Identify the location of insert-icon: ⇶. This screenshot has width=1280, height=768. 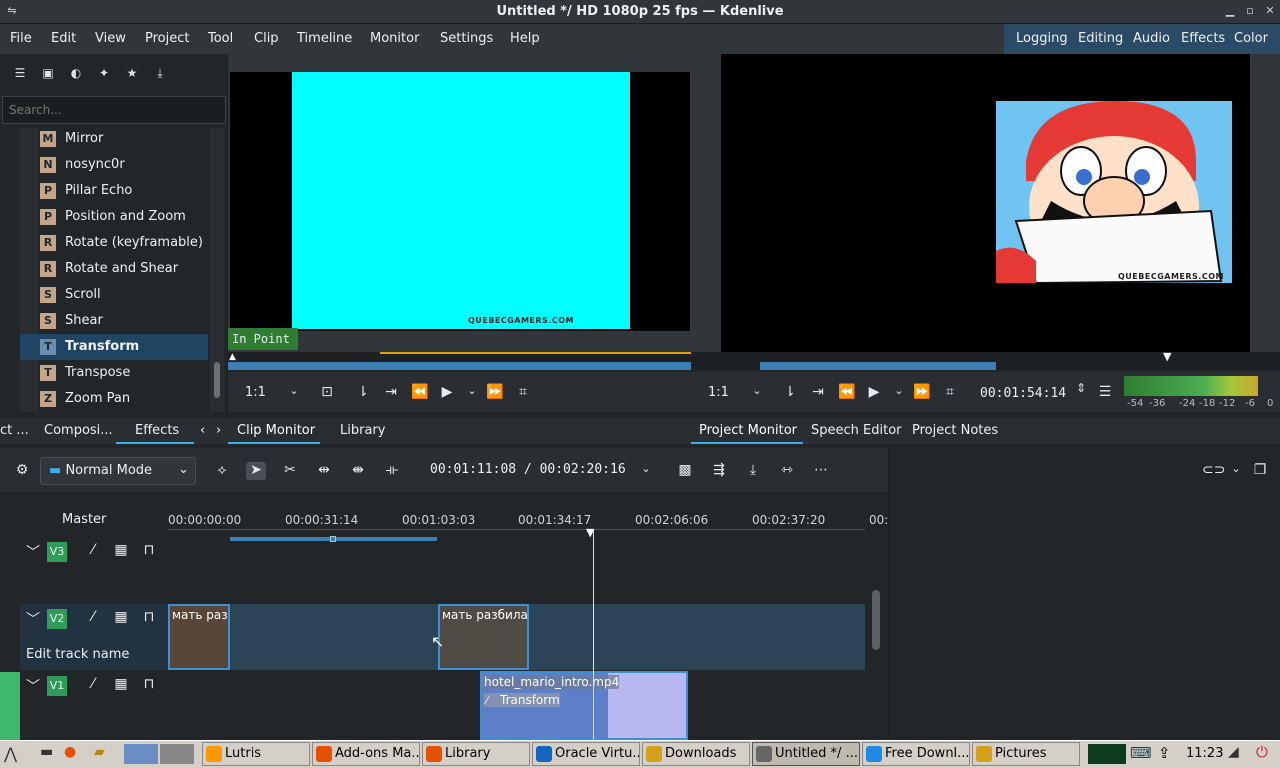
(719, 471).